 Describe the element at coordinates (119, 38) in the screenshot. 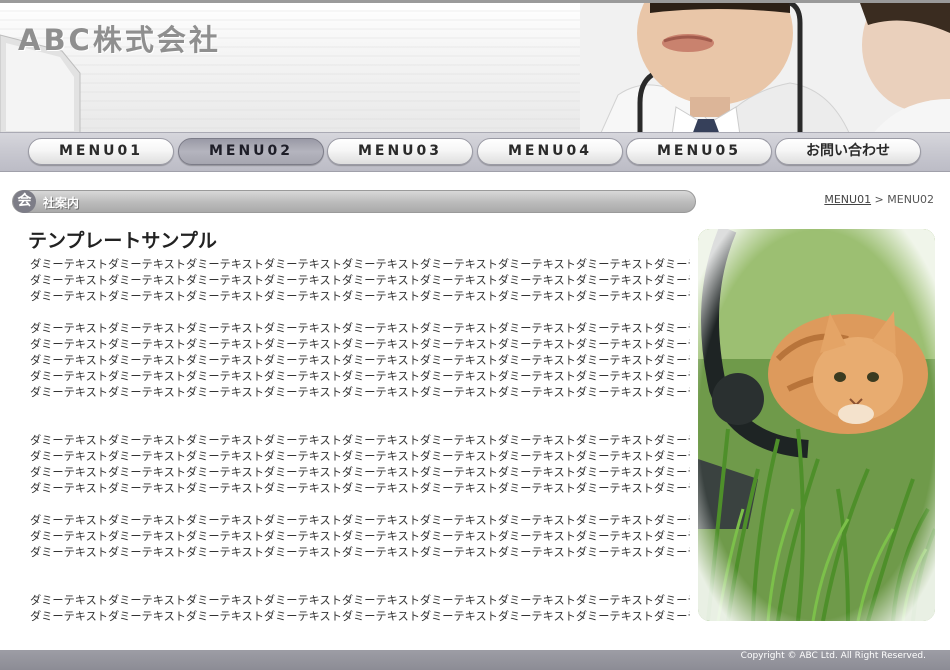

I see `site-logo: ABC株式会社` at that location.